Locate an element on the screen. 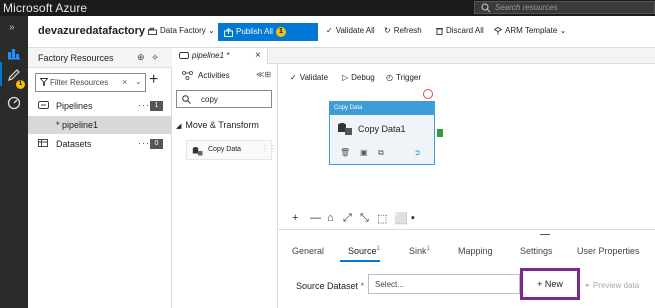  source-dataset-label: Source Dataset * is located at coordinates (330, 286).